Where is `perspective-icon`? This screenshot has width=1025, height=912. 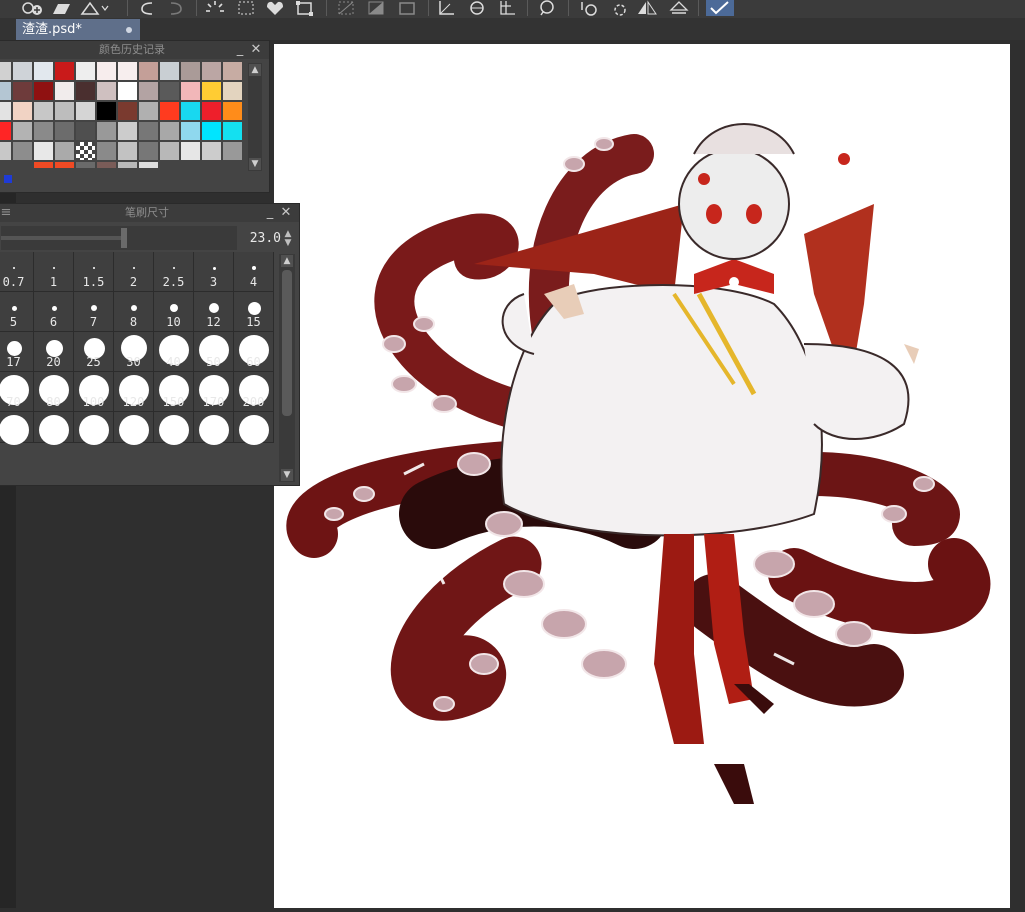 perspective-icon is located at coordinates (508, 8).